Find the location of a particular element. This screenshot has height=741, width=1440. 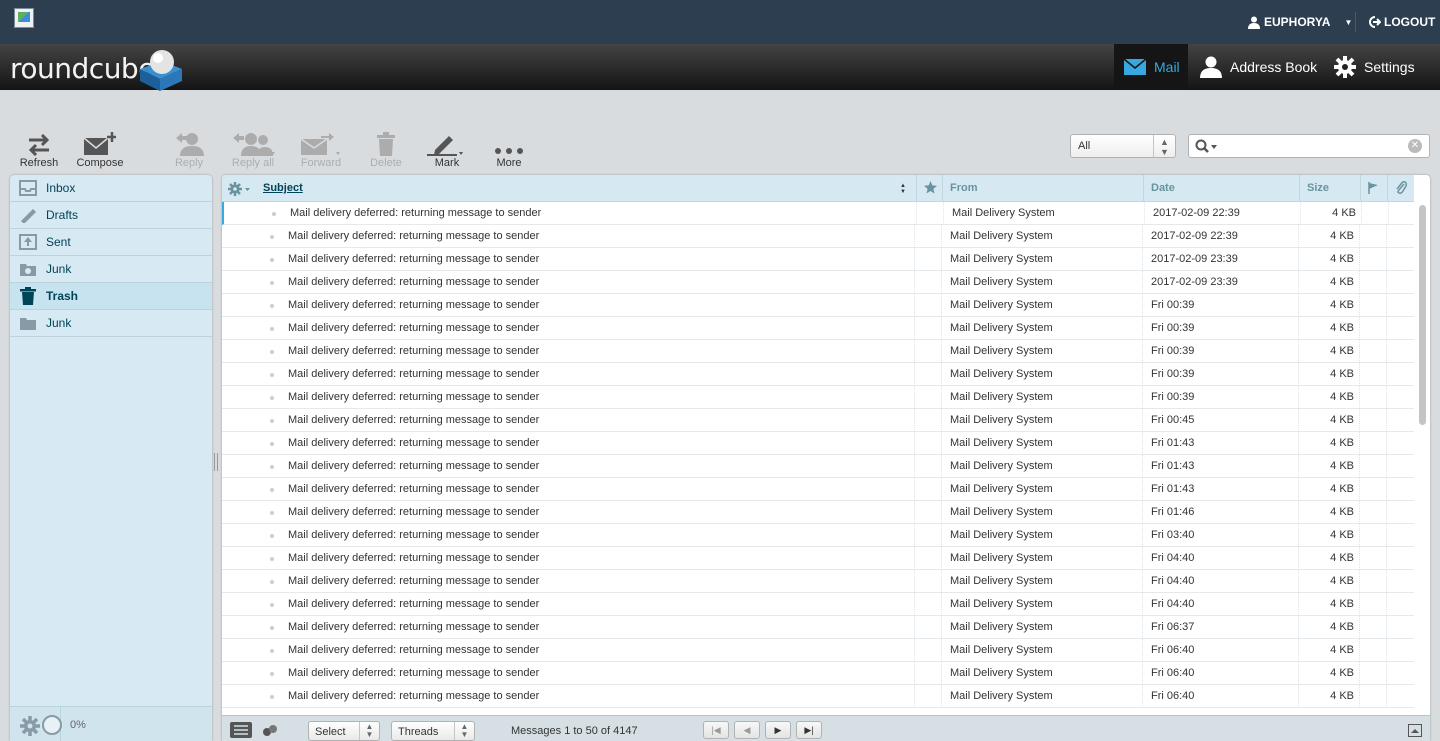

first-page-button: |◀ is located at coordinates (716, 730).